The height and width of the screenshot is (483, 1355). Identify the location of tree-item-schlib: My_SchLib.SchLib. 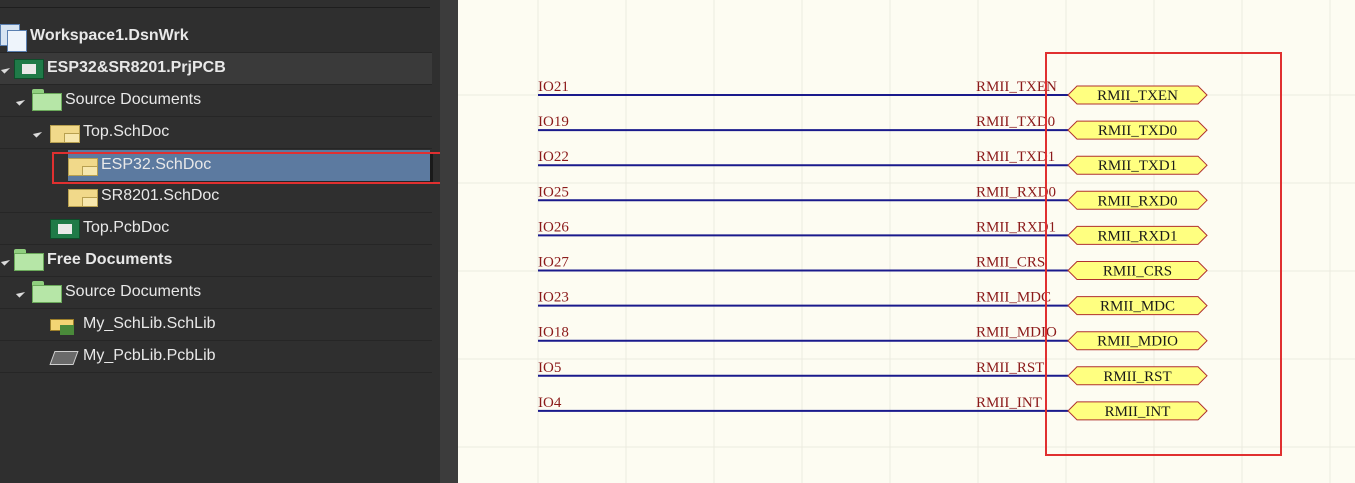
(216, 325).